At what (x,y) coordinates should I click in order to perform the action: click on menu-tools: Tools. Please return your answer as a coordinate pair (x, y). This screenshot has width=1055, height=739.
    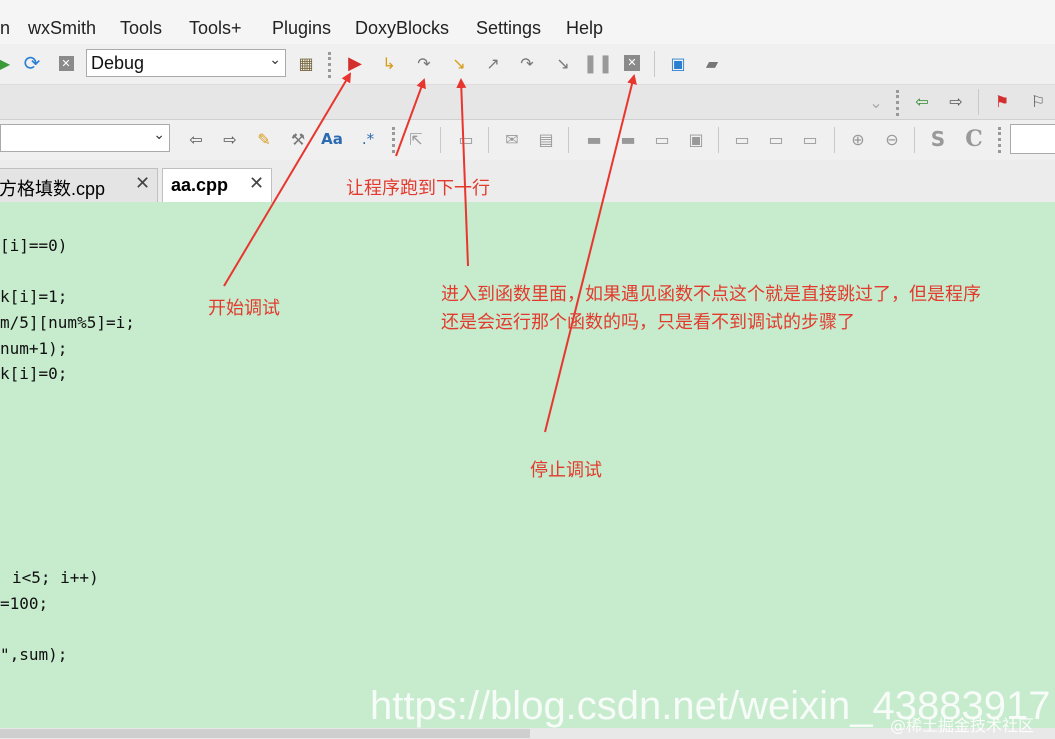
    Looking at the image, I should click on (141, 28).